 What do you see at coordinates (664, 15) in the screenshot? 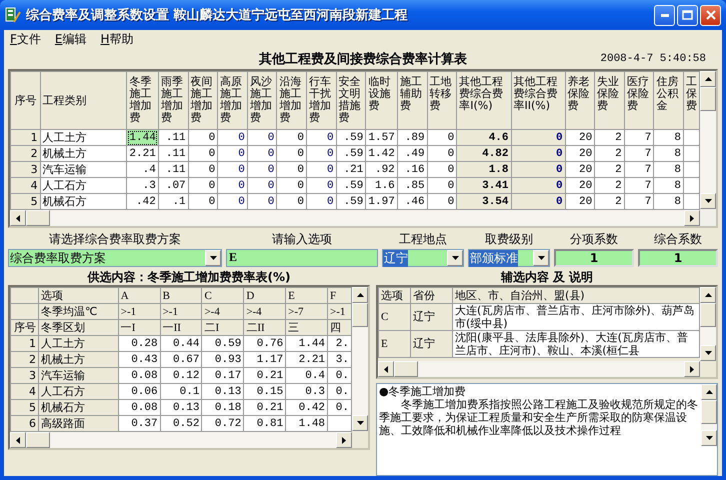
I see `minimize-button` at bounding box center [664, 15].